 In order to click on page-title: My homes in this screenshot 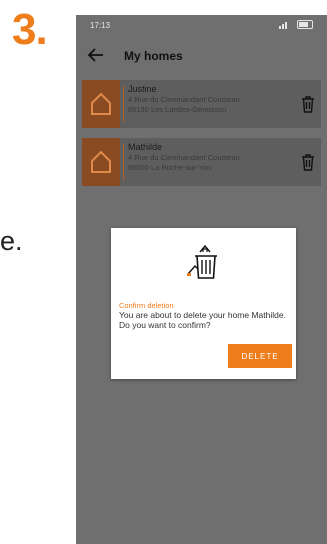, I will do `click(153, 56)`.